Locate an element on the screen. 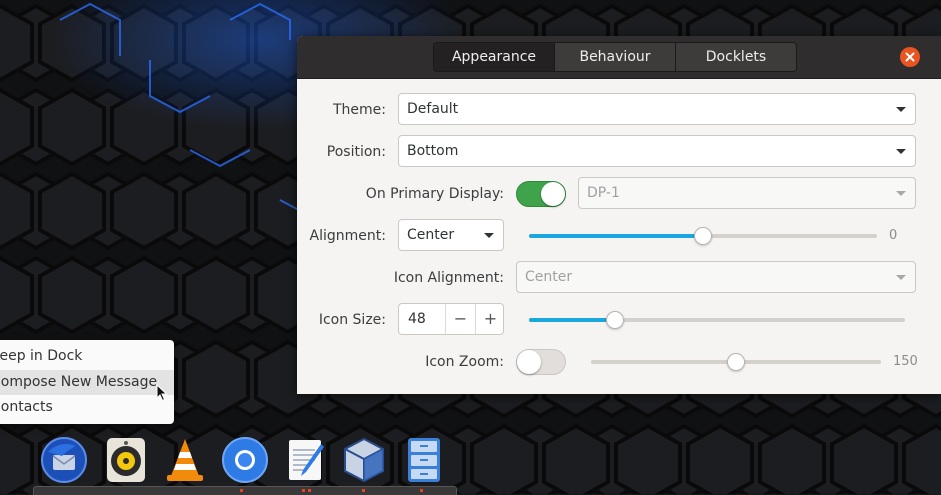 This screenshot has width=941, height=495. icon-alignment-combo: Center is located at coordinates (716, 277).